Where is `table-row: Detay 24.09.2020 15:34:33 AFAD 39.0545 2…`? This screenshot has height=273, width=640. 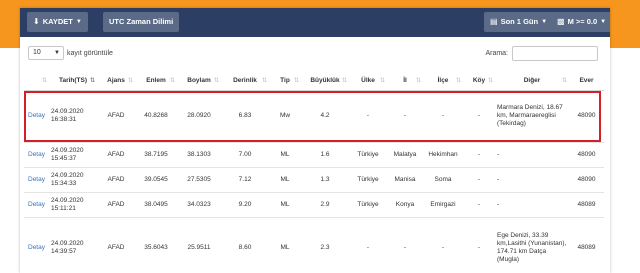 table-row: Detay 24.09.2020 15:34:33 AFAD 39.0545 2… is located at coordinates (314, 180).